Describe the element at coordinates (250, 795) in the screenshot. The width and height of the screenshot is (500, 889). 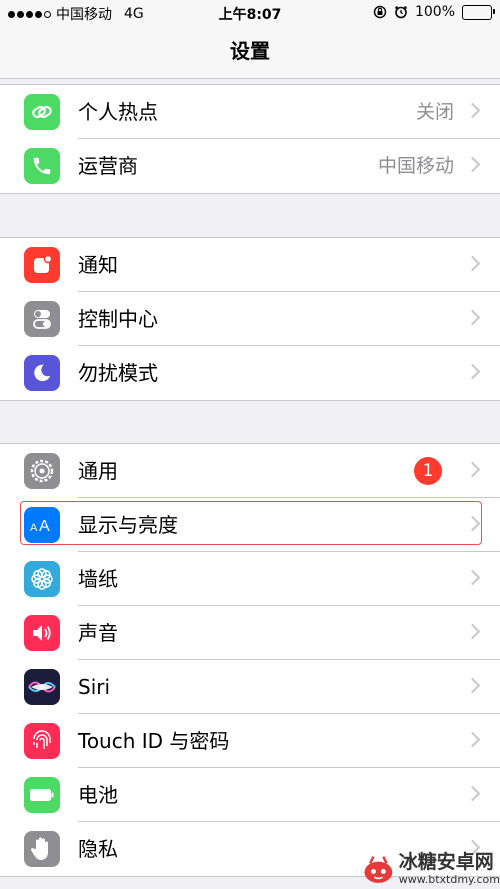
I see `settings-row-battery: 电池` at that location.